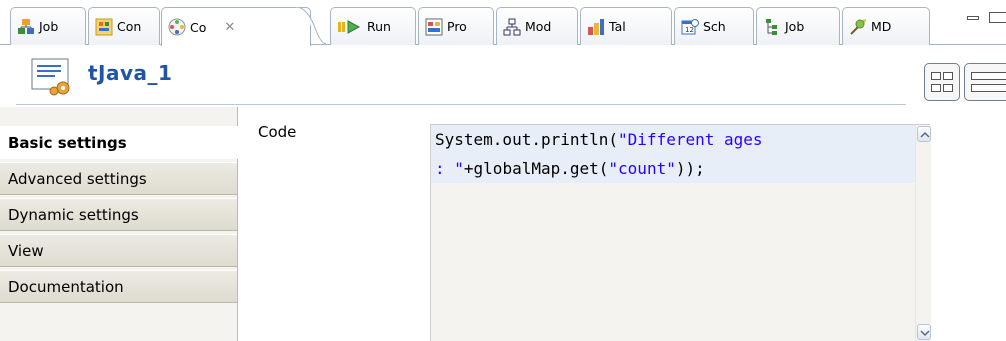  What do you see at coordinates (512, 27) in the screenshot?
I see `modules-icon` at bounding box center [512, 27].